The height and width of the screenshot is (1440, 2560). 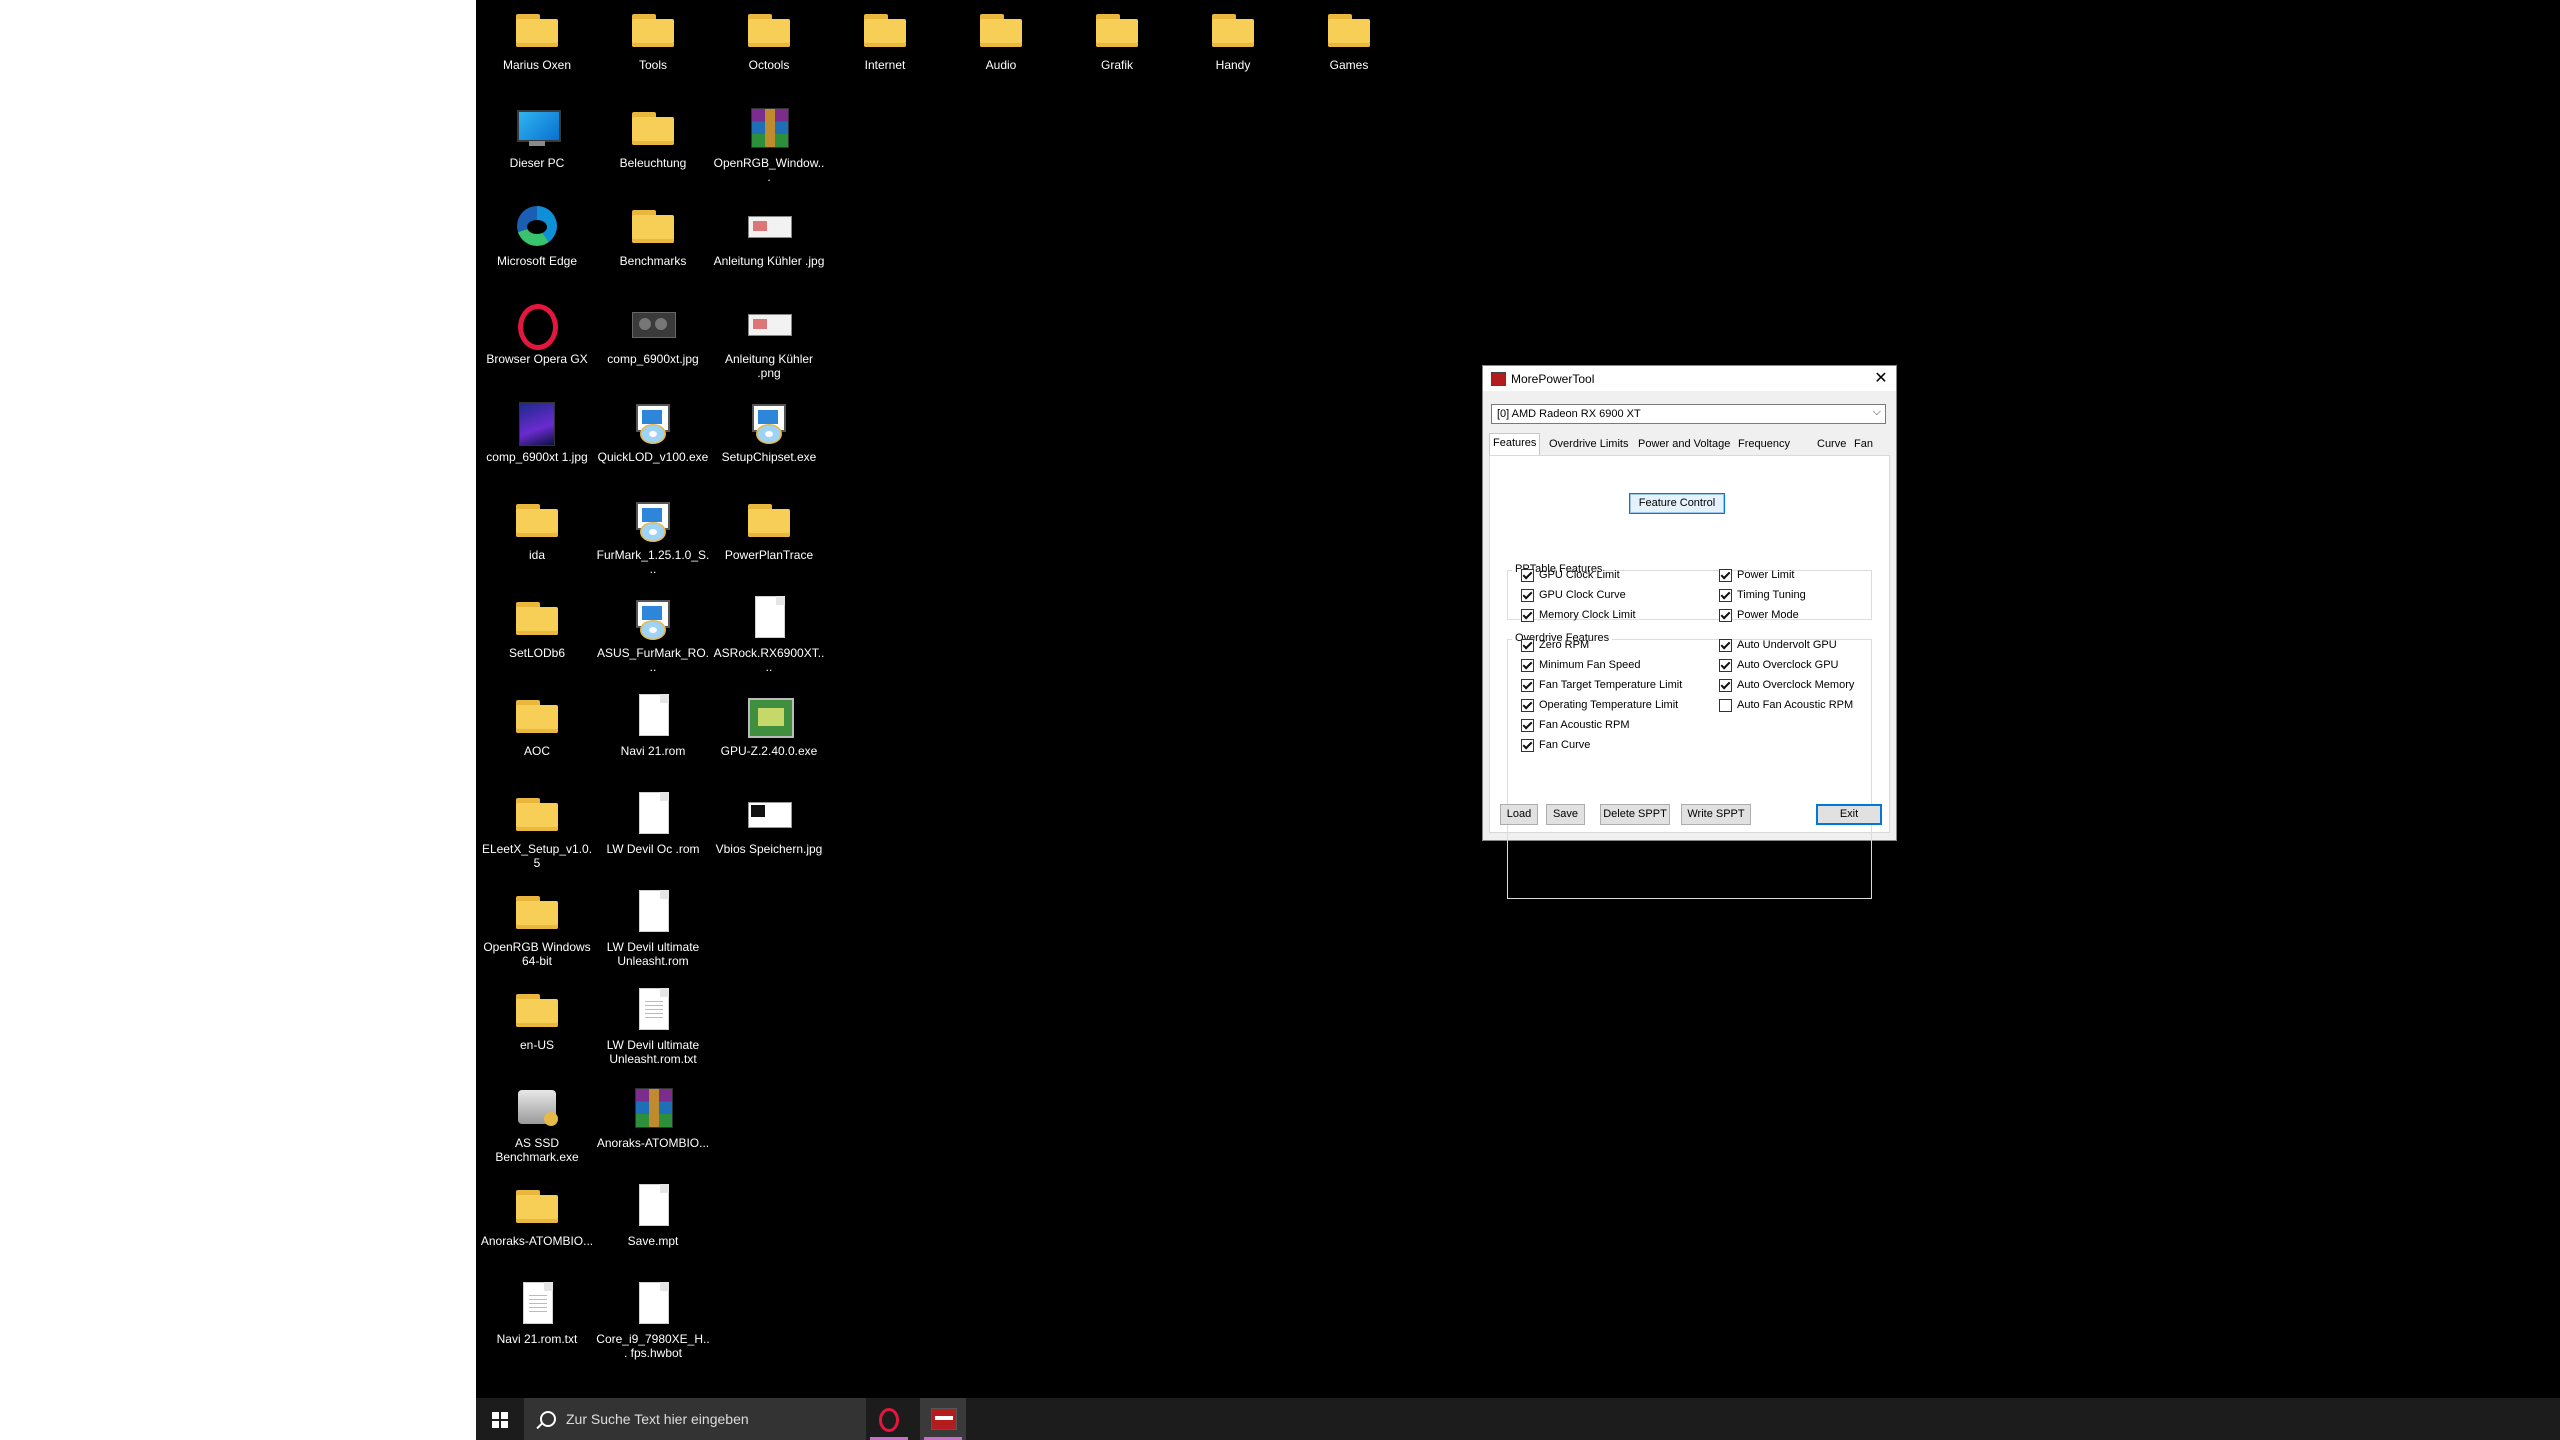 What do you see at coordinates (1565, 814) in the screenshot?
I see `save-button: Save` at bounding box center [1565, 814].